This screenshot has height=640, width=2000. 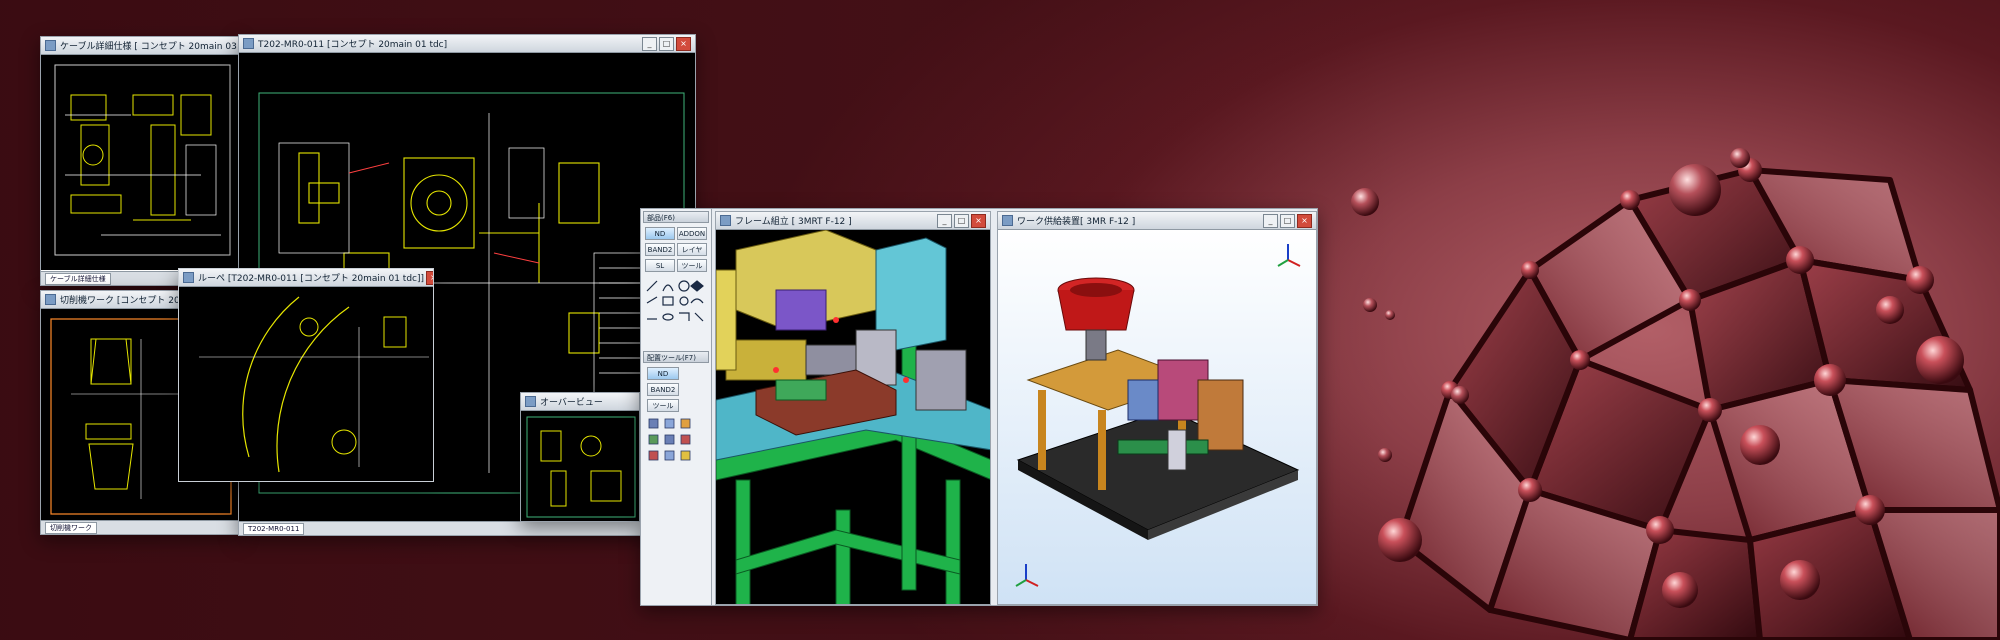 I want to click on cable-detail-title: ケーブル詳細仕様 [ コンセプト 20main 03 tds ], so click(x=149, y=47).